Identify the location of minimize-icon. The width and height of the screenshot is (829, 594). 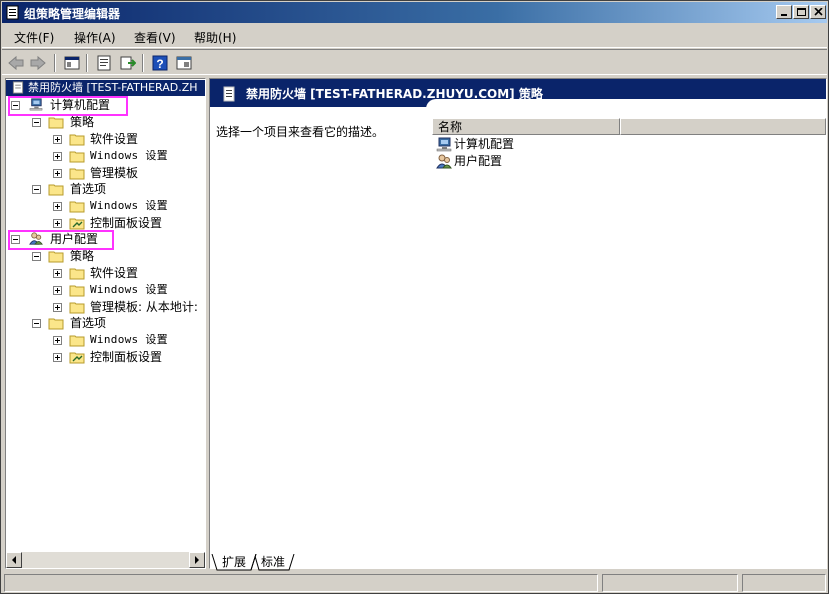
(784, 15).